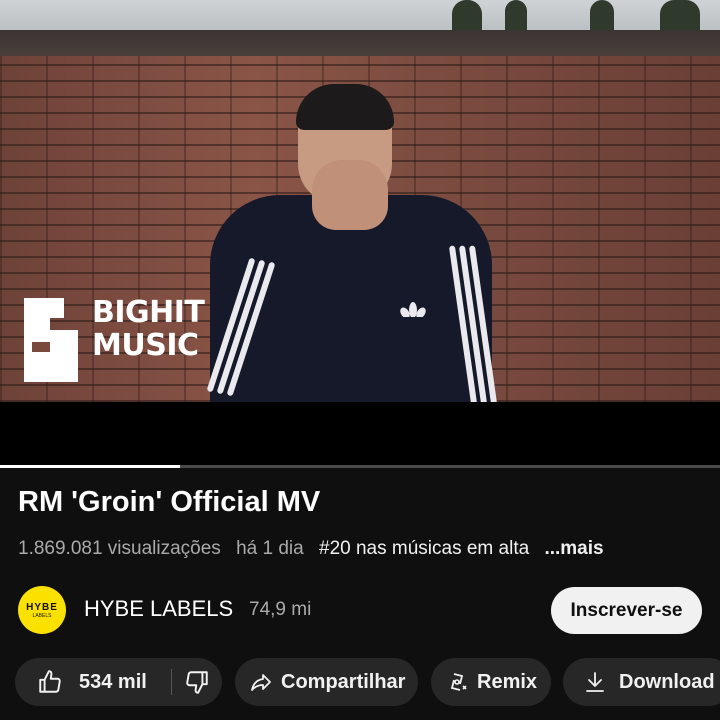  I want to click on logo-line-1: BIGHIT, so click(148, 312).